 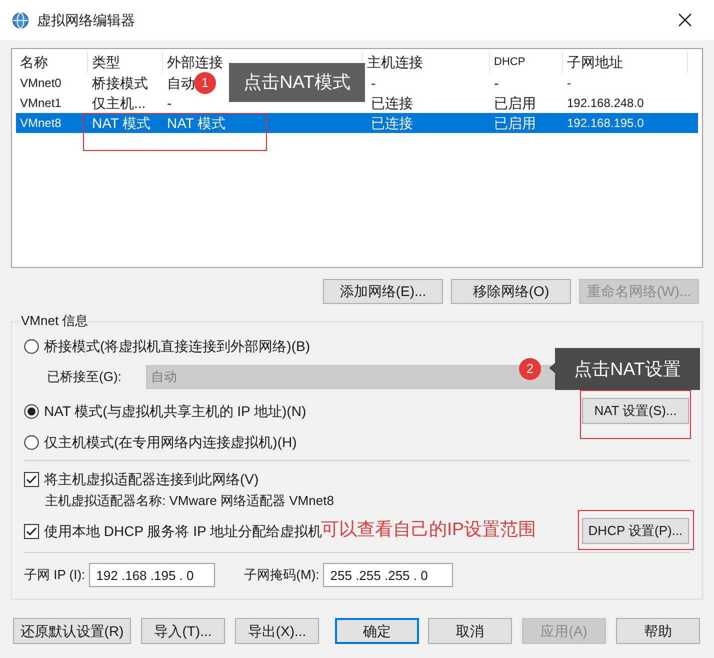 I want to click on table-cell-text: VMnet8, so click(x=41, y=123).